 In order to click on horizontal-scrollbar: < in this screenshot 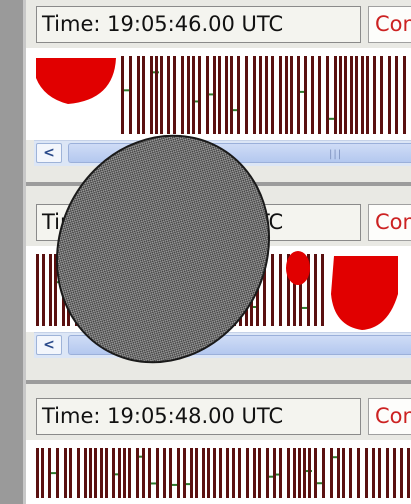, I will do `click(222, 345)`.